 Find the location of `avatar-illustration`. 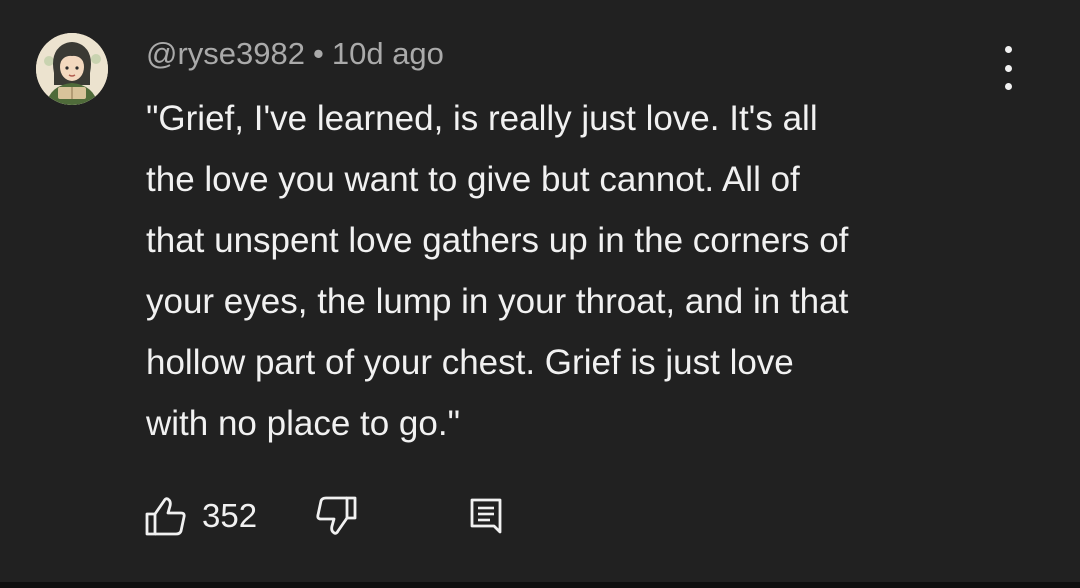

avatar-illustration is located at coordinates (72, 69).